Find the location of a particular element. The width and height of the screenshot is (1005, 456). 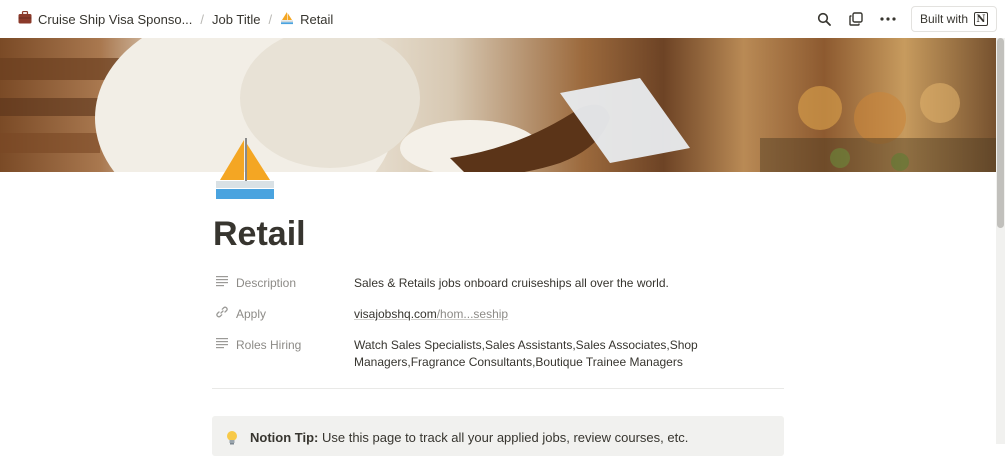

more-icon is located at coordinates (888, 19).